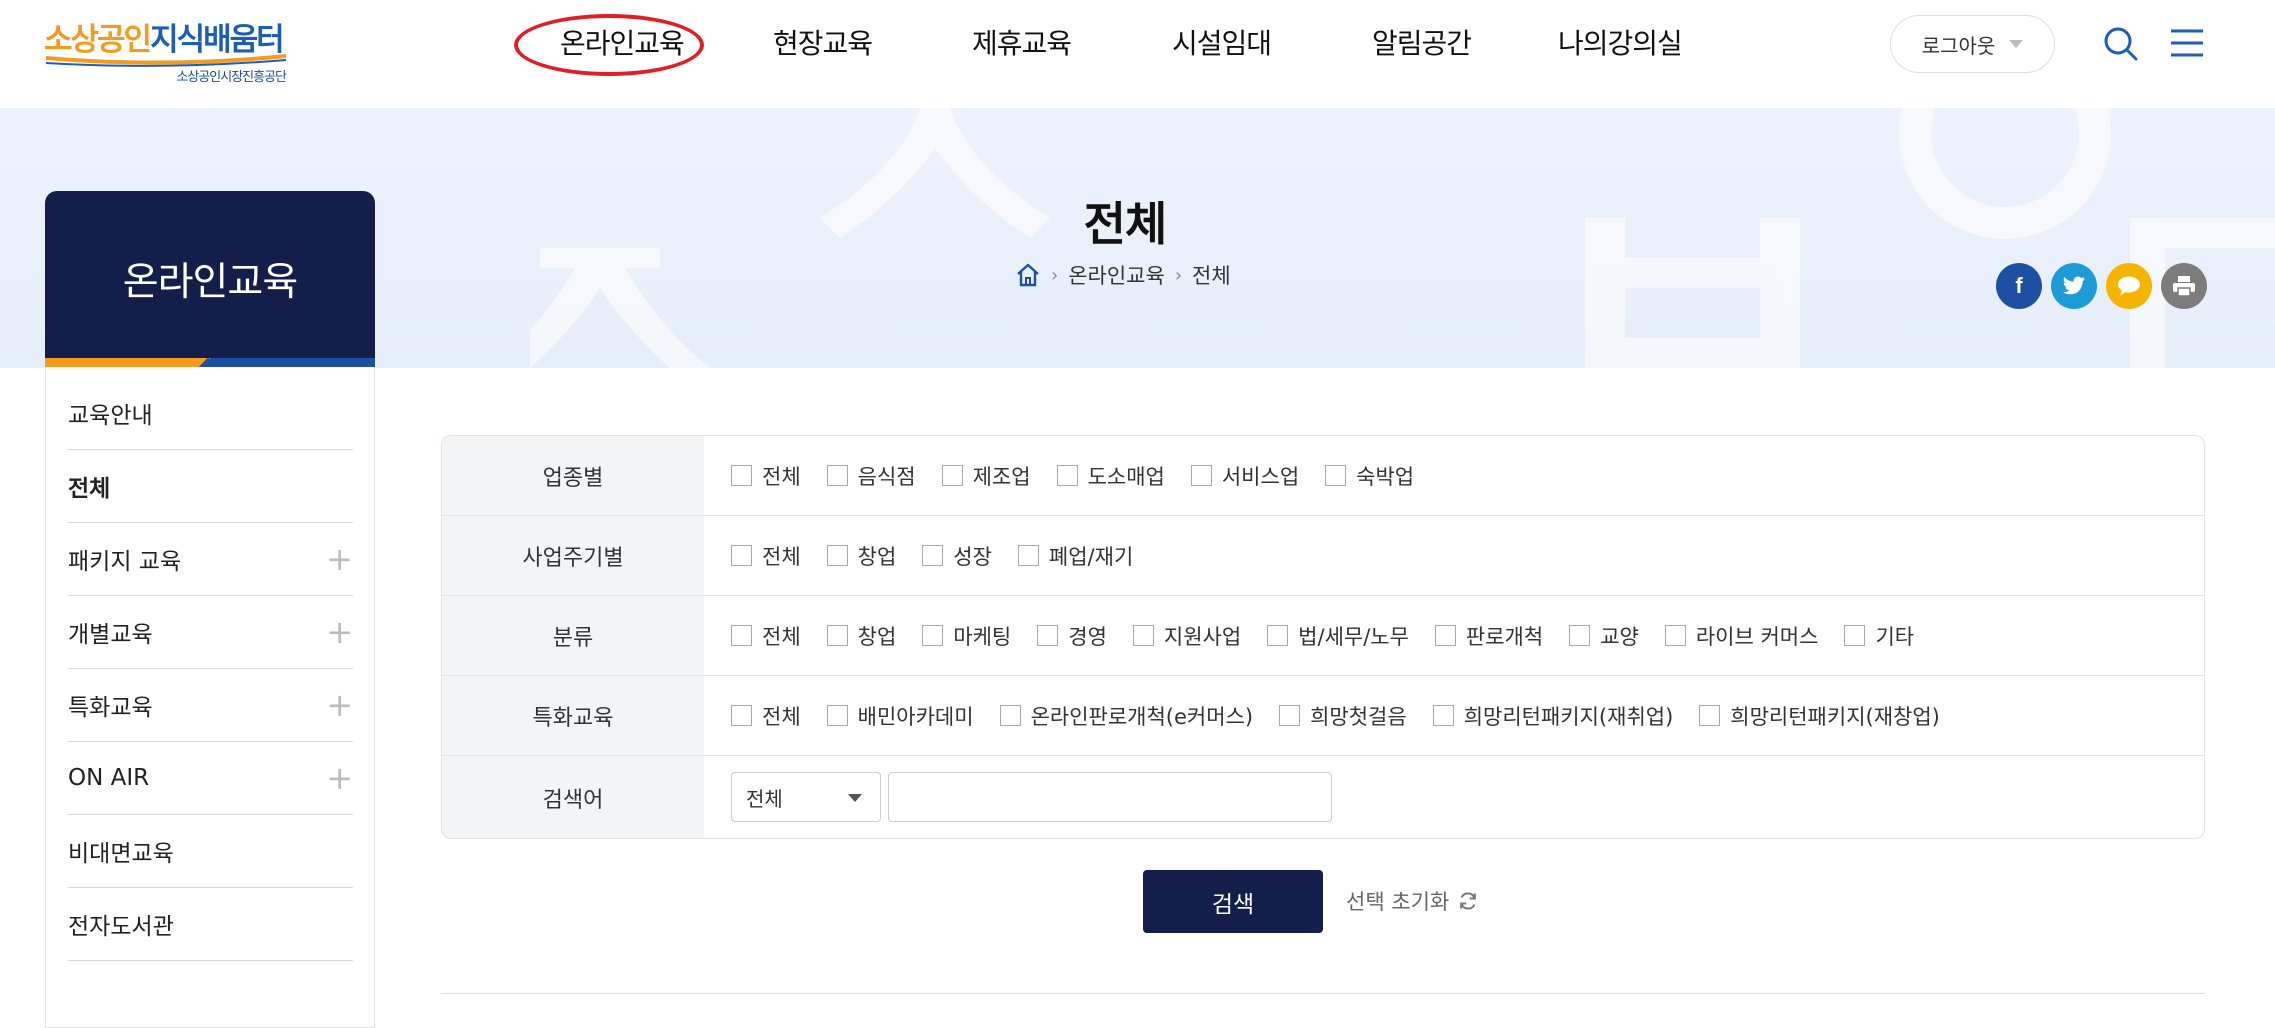  What do you see at coordinates (2184, 286) in the screenshot?
I see `print-button` at bounding box center [2184, 286].